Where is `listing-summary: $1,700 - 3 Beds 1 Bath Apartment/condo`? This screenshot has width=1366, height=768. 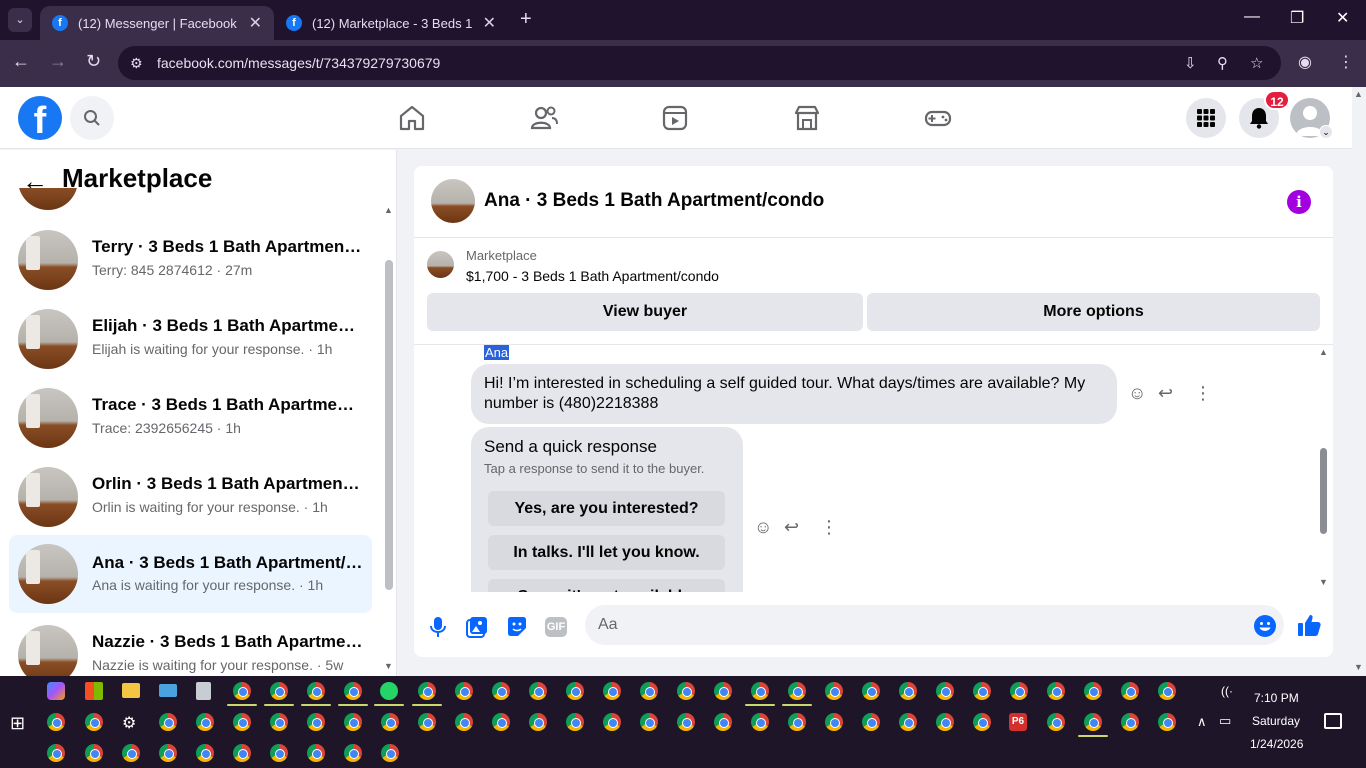
listing-summary: $1,700 - 3 Beds 1 Bath Apartment/condo is located at coordinates (592, 276).